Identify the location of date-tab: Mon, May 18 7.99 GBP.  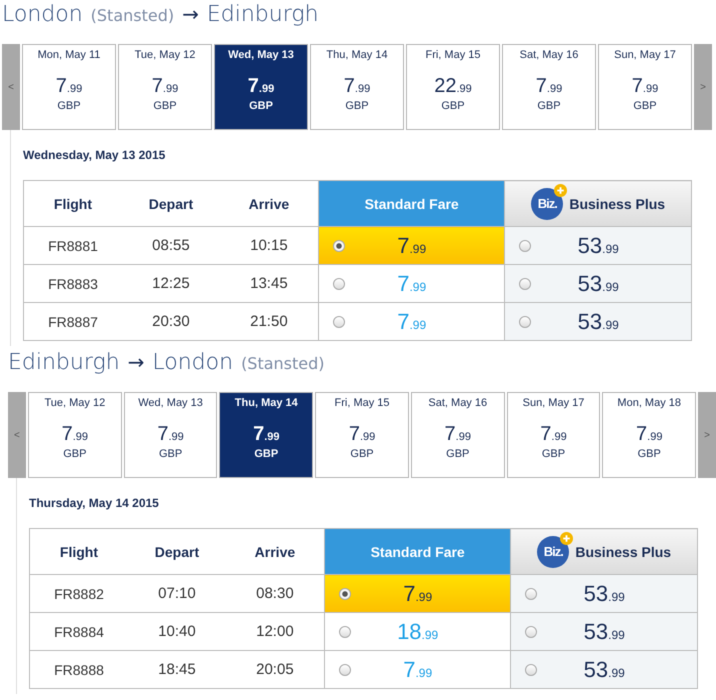
(649, 435).